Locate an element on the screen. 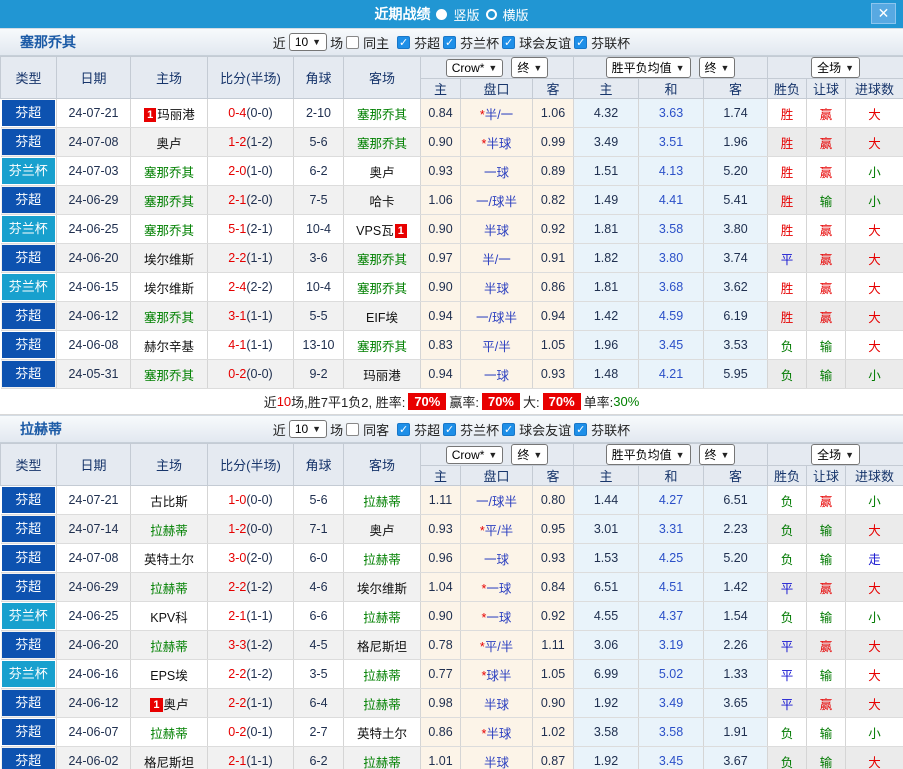  avg-draw-odds: 3.58 is located at coordinates (671, 229).